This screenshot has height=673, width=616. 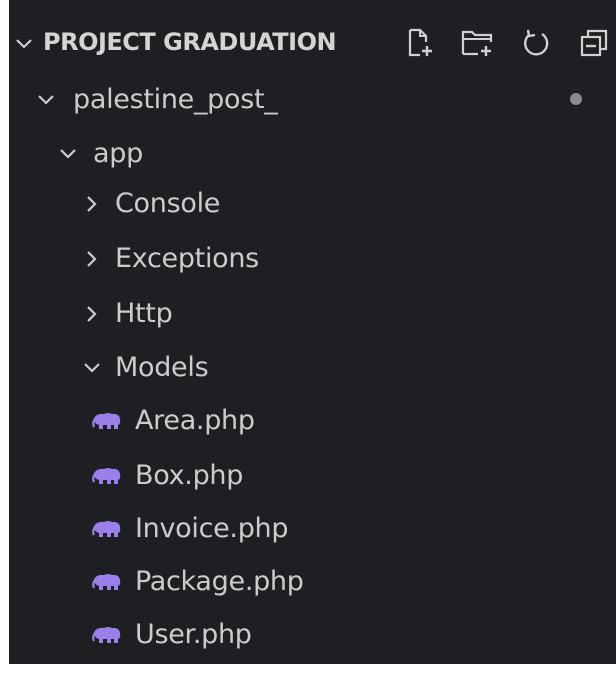 What do you see at coordinates (168, 203) in the screenshot?
I see `tree-item-label: Console` at bounding box center [168, 203].